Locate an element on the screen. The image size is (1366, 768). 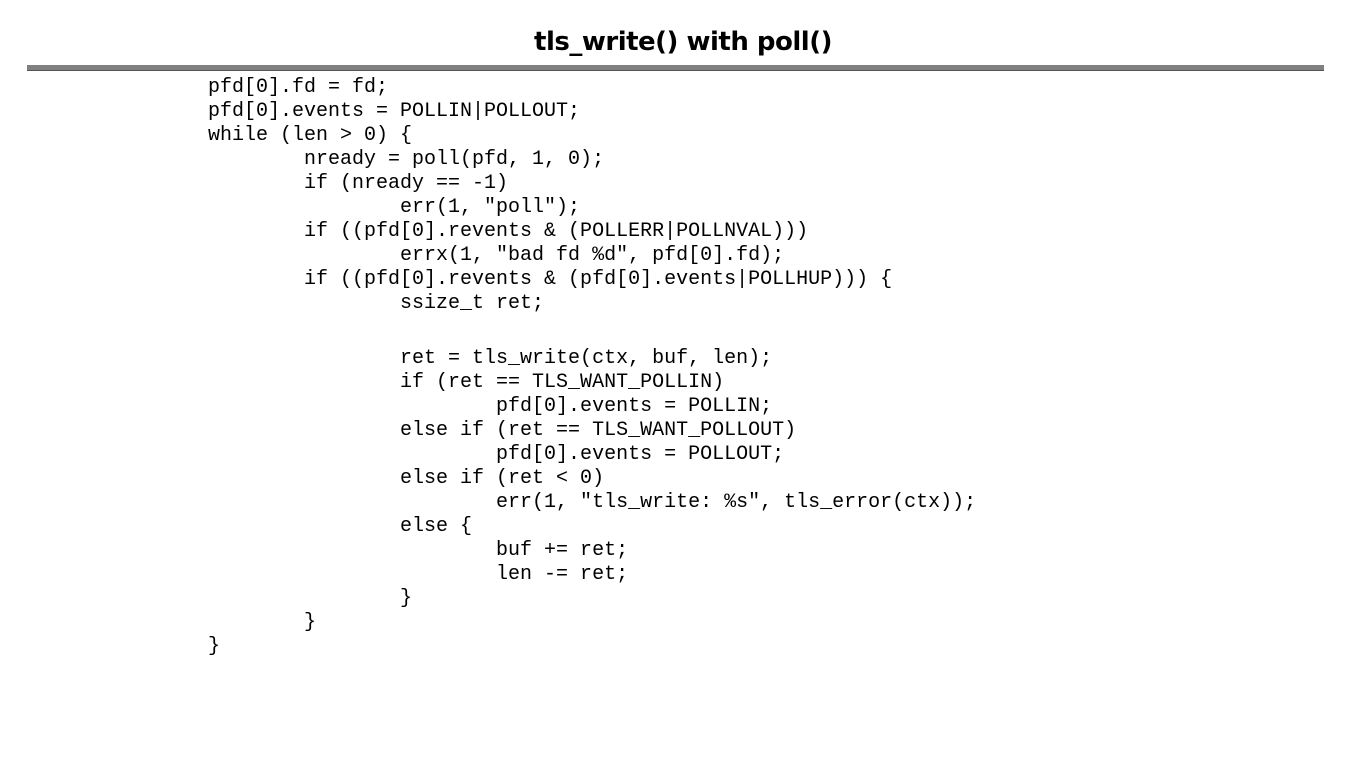
title-divider is located at coordinates (675, 68).